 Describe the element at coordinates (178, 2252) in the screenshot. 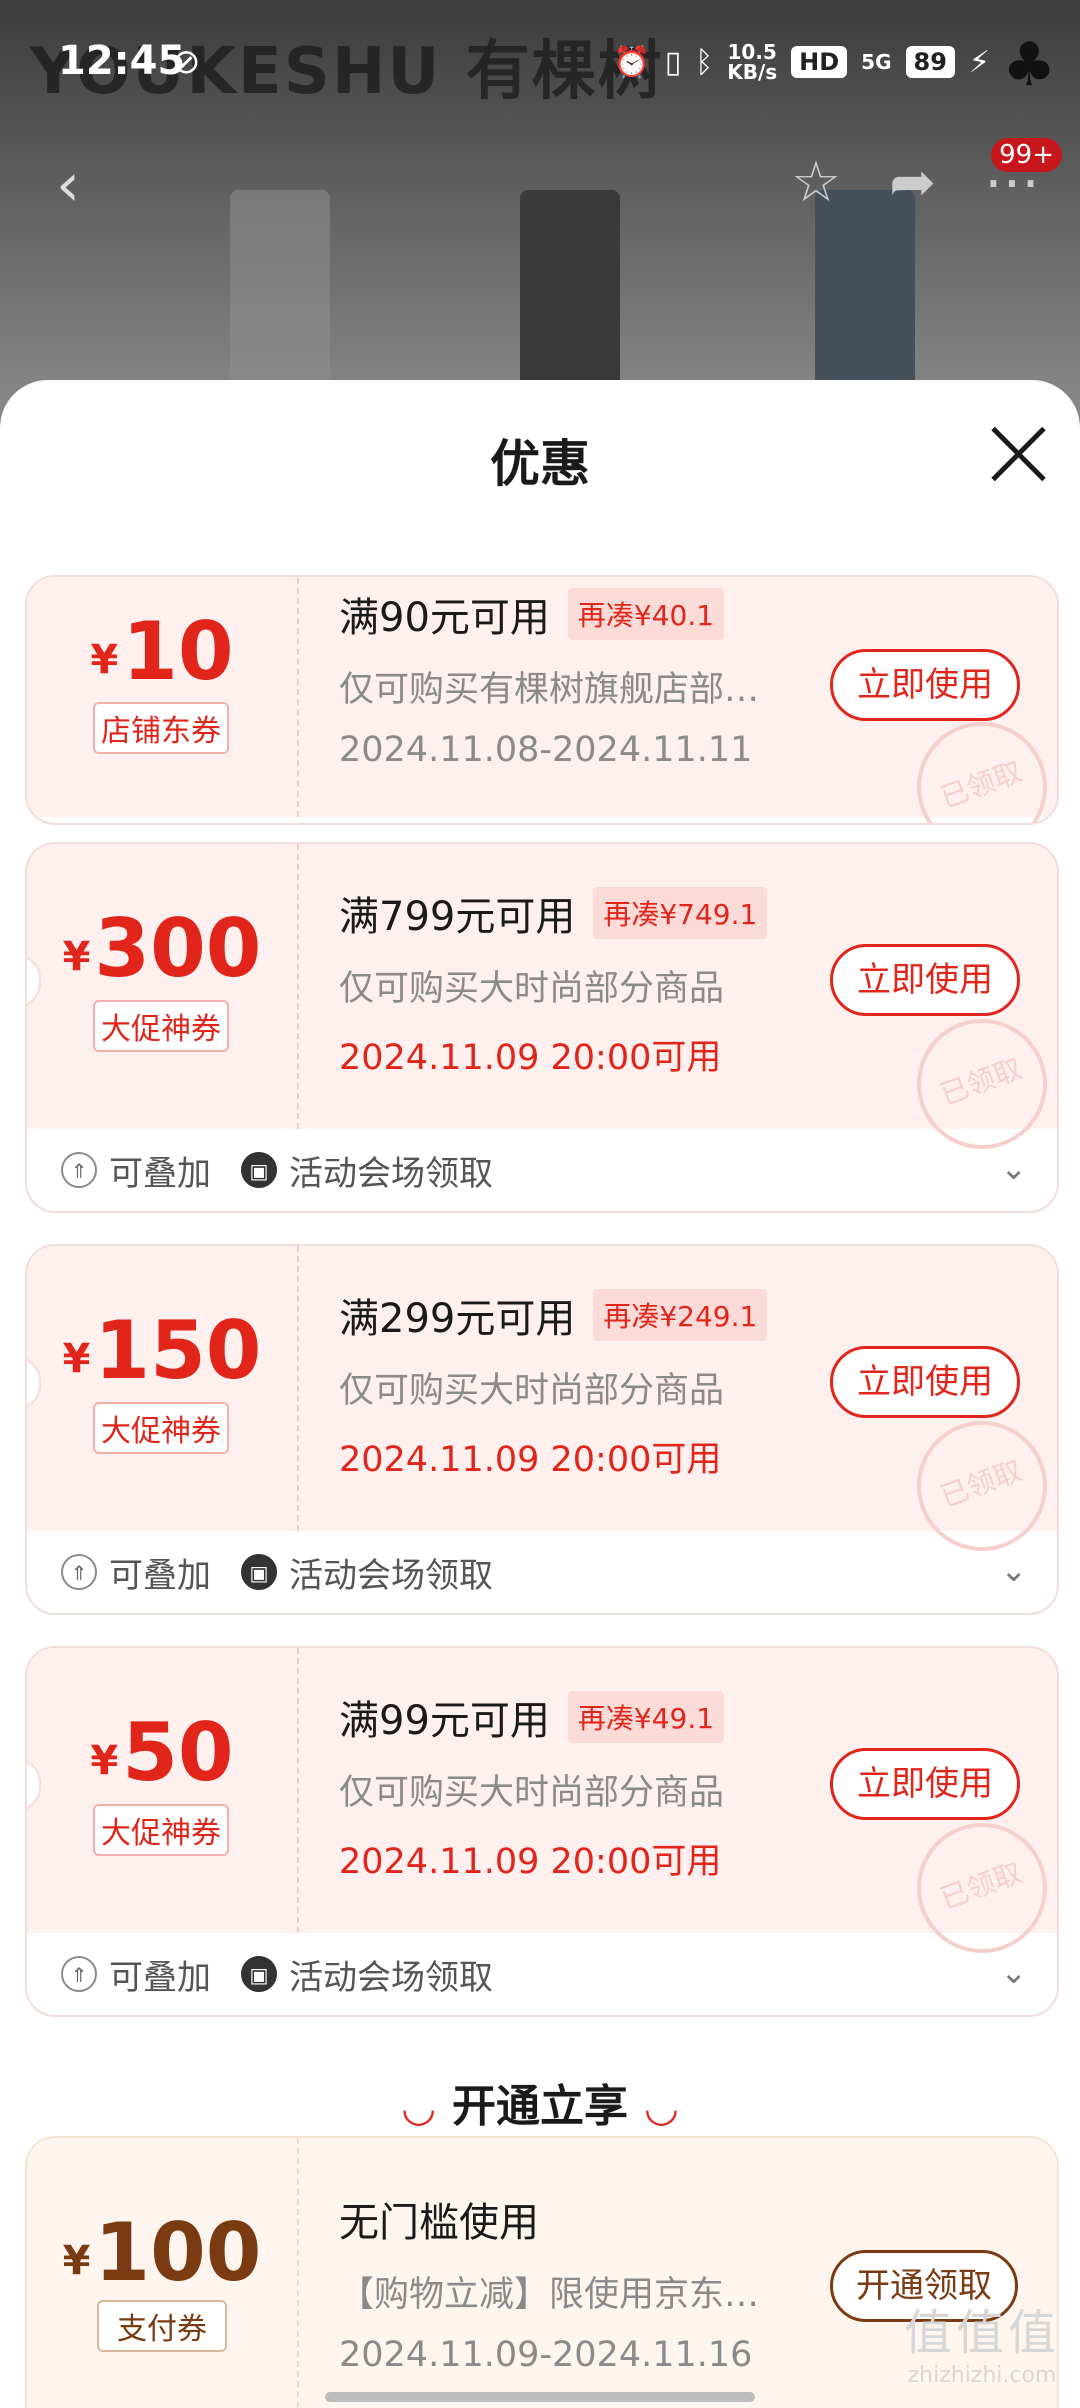

I see `amount-value: 100` at that location.